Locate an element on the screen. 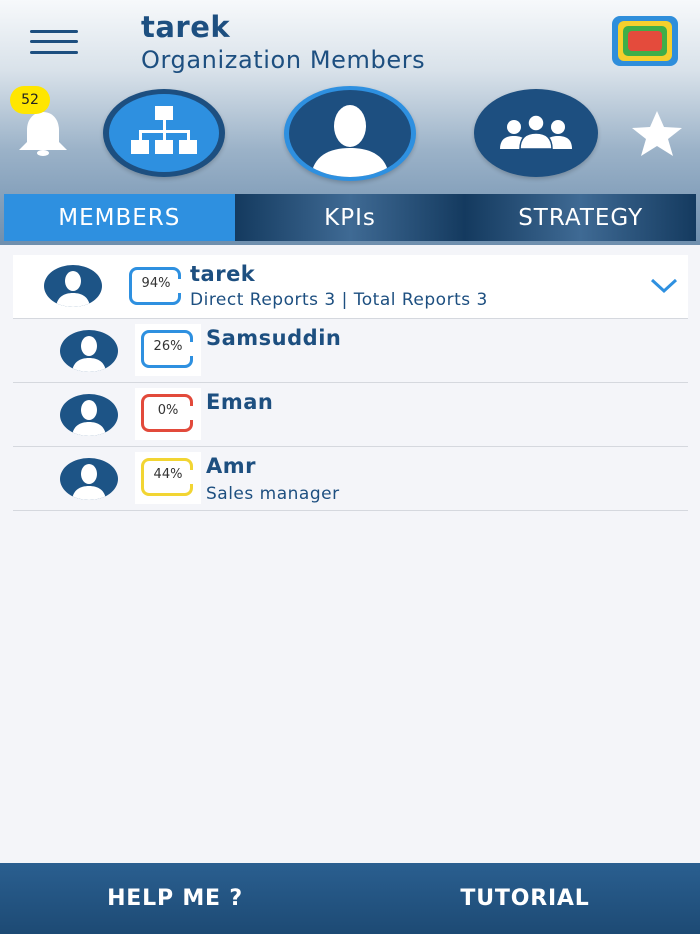  bell-icon is located at coordinates (43, 133).